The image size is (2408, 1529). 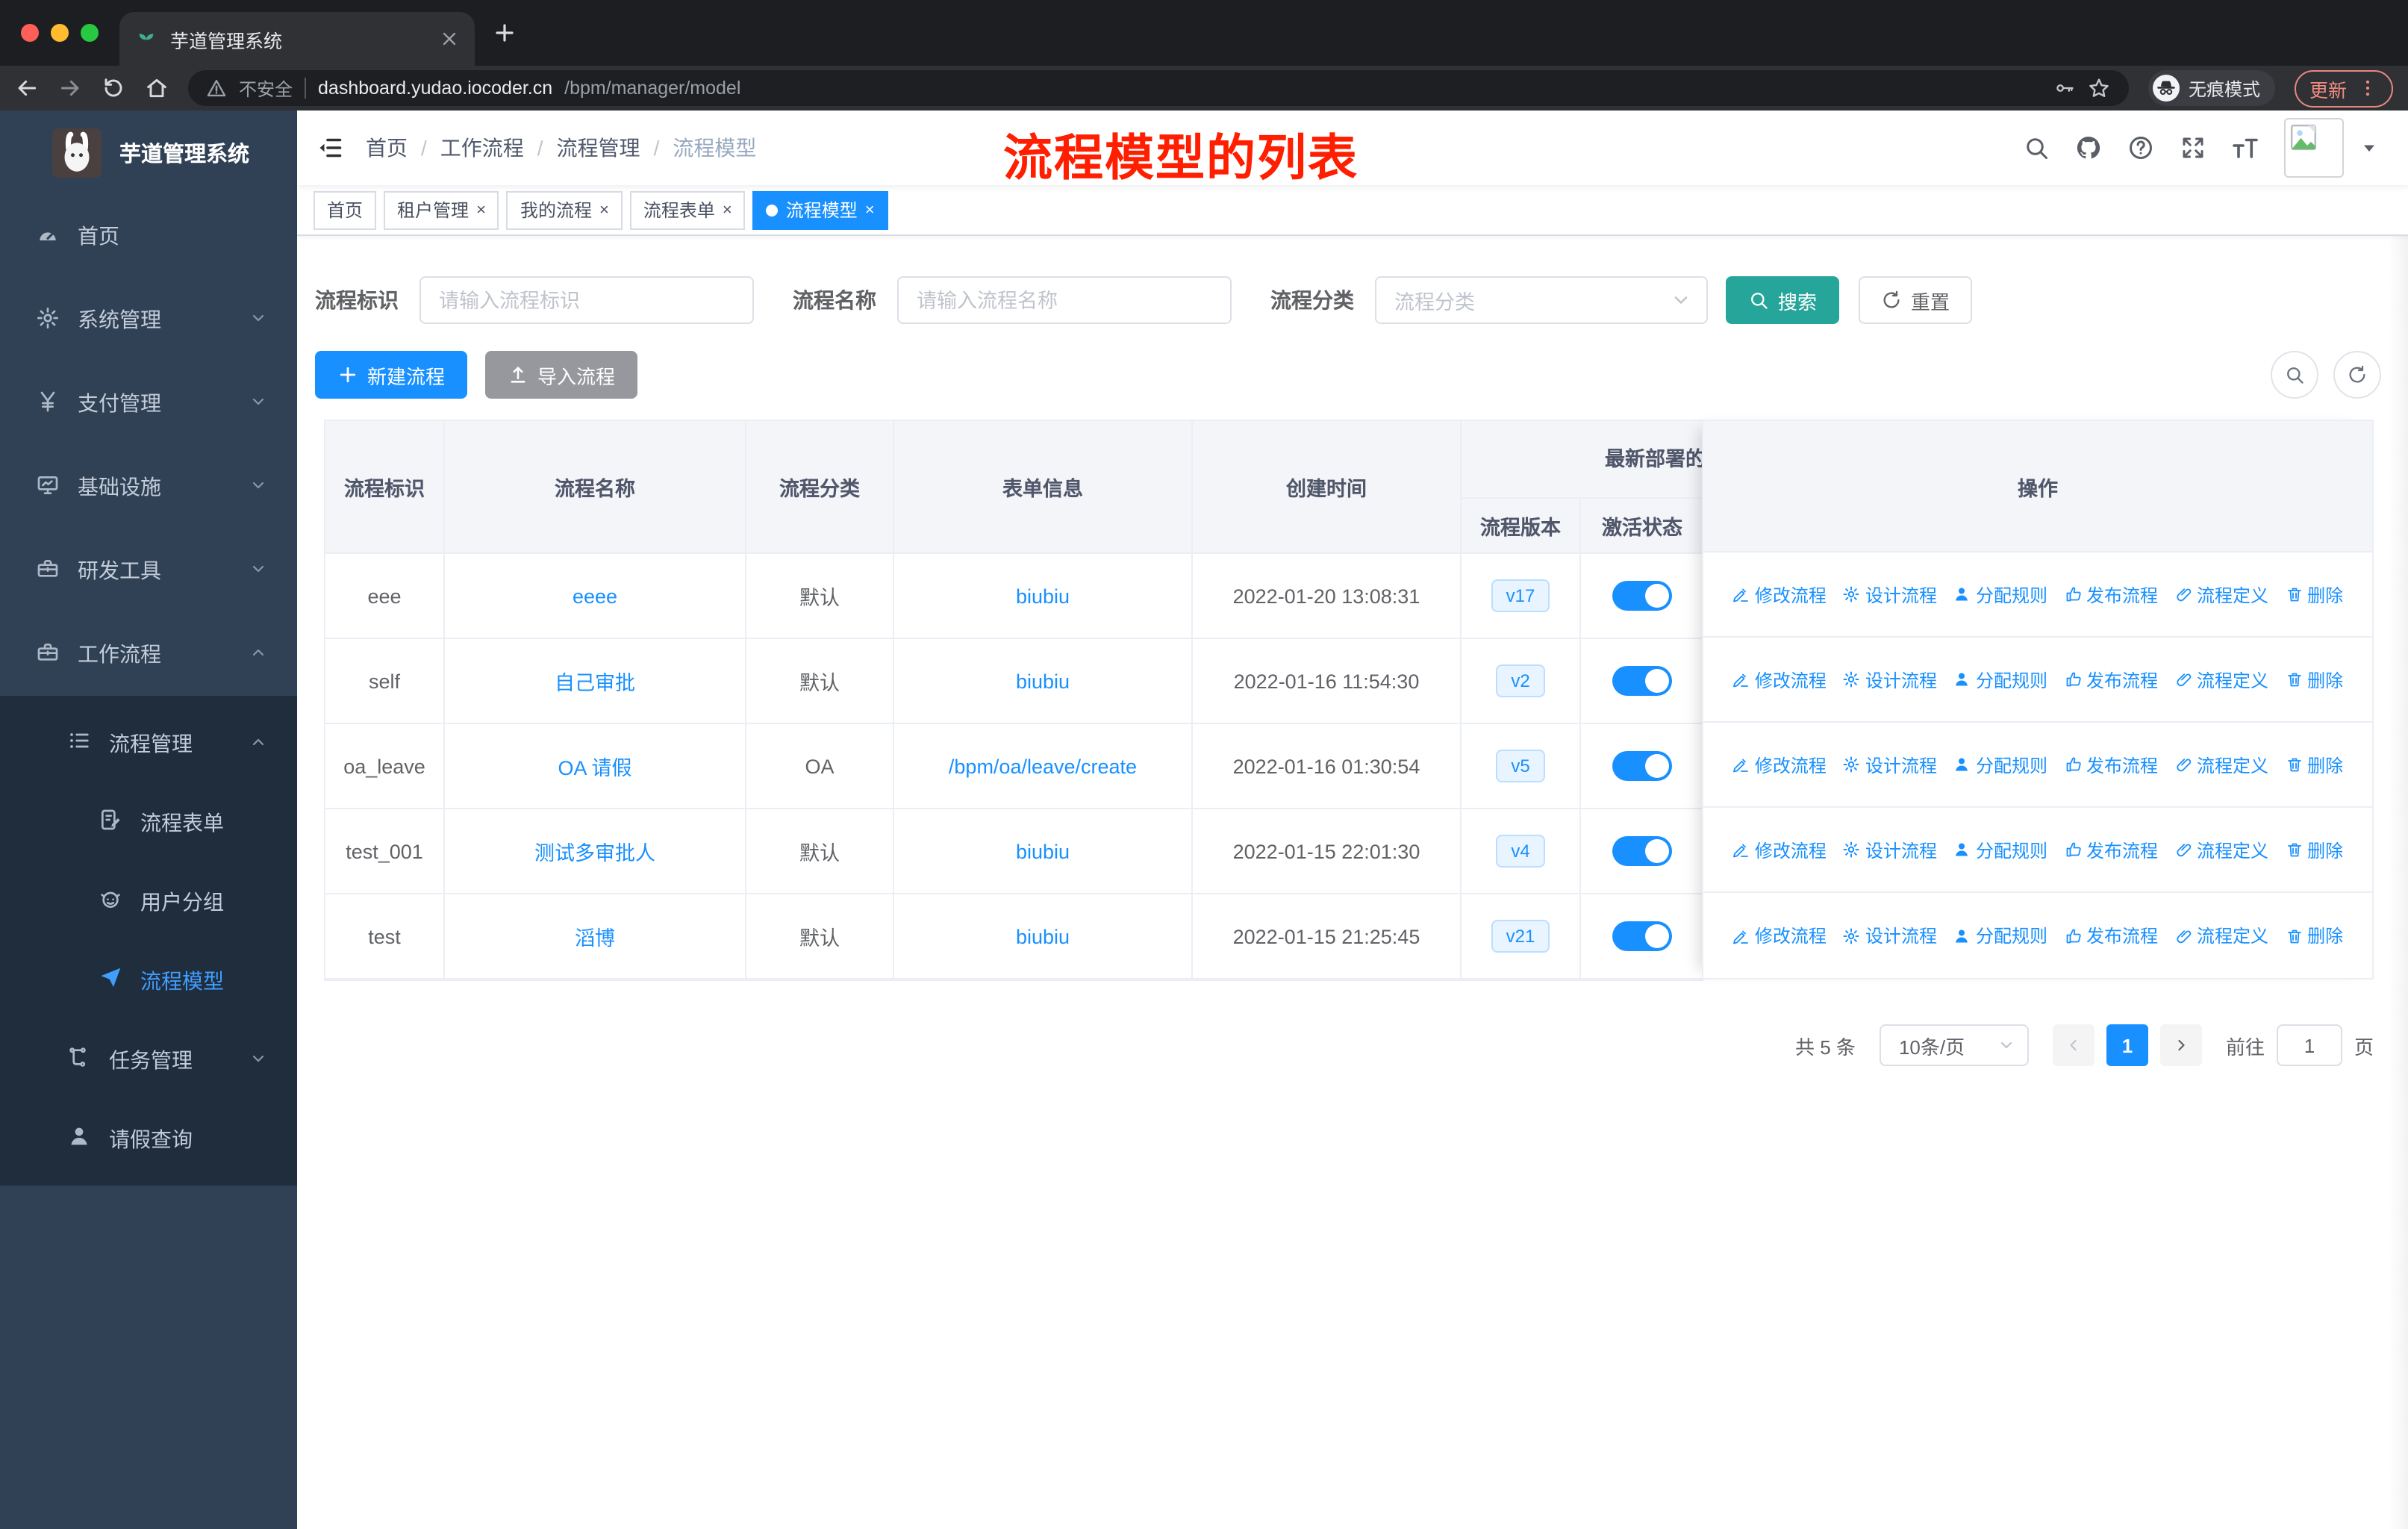 What do you see at coordinates (148, 403) in the screenshot?
I see `sidebar-item-支付管理: 支付管理` at bounding box center [148, 403].